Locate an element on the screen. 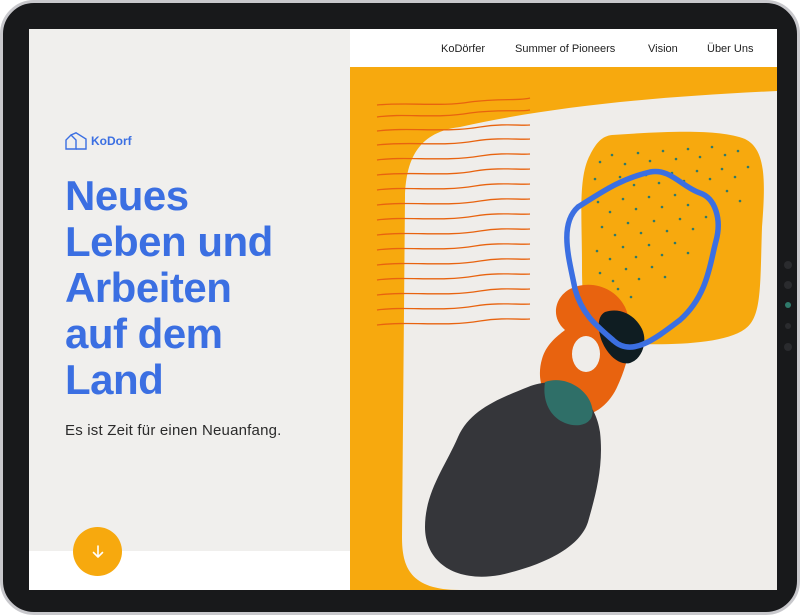 The height and width of the screenshot is (615, 800). nav-item-vision: Vision is located at coordinates (663, 49).